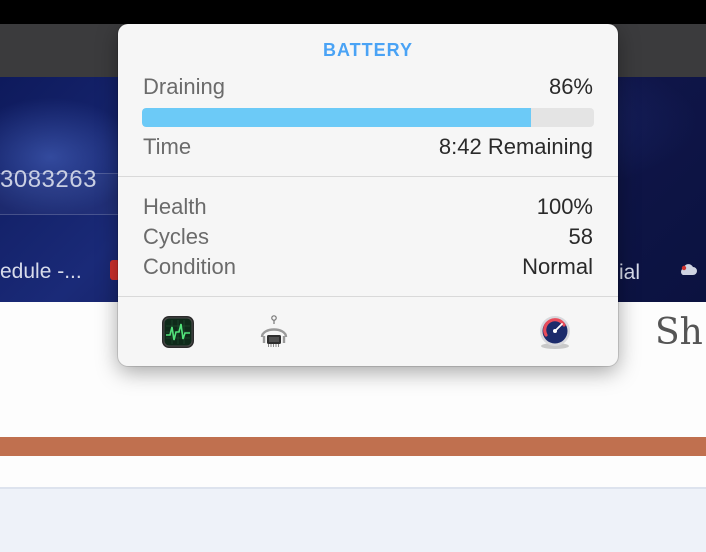 The height and width of the screenshot is (552, 706). I want to click on menu-bar, so click(353, 12).